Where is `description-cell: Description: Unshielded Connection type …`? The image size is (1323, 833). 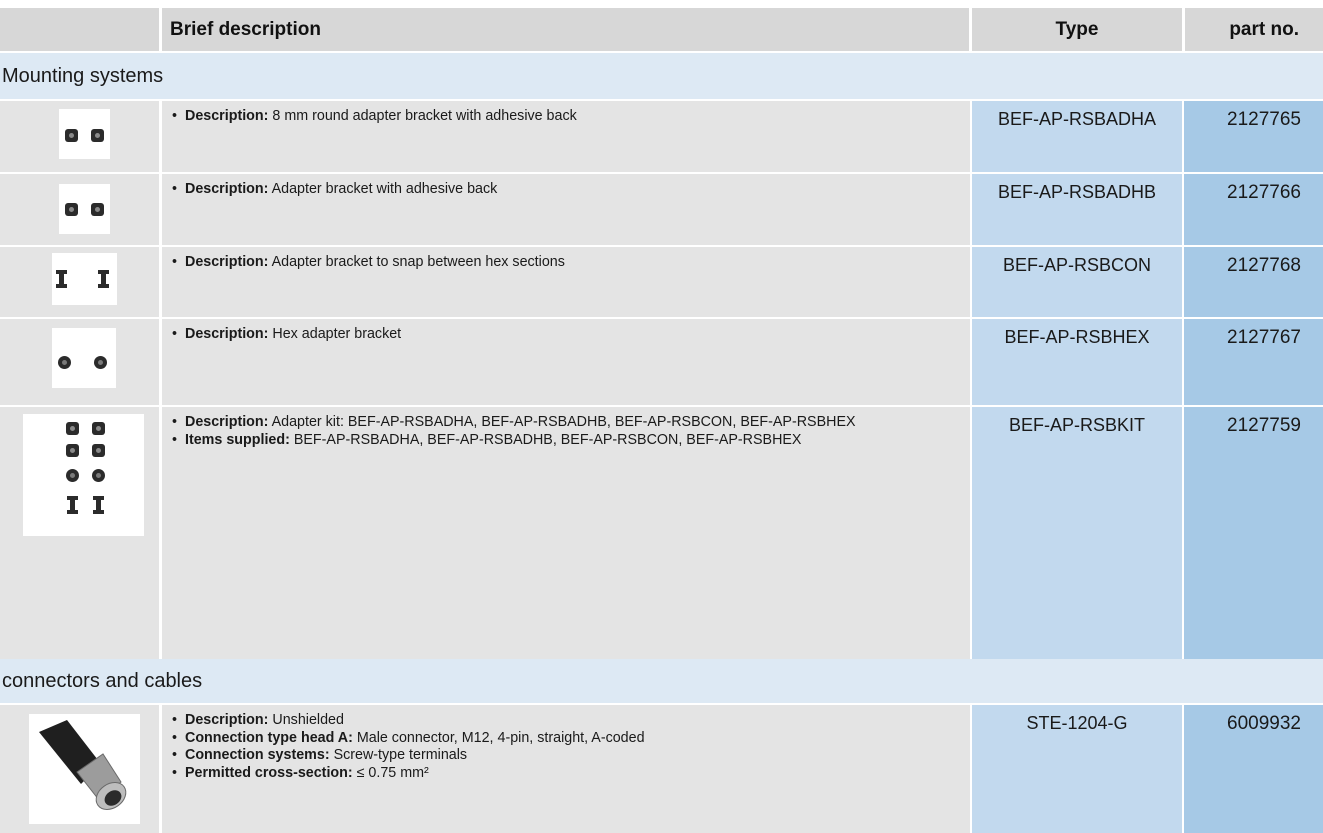 description-cell: Description: Unshielded Connection type … is located at coordinates (566, 769).